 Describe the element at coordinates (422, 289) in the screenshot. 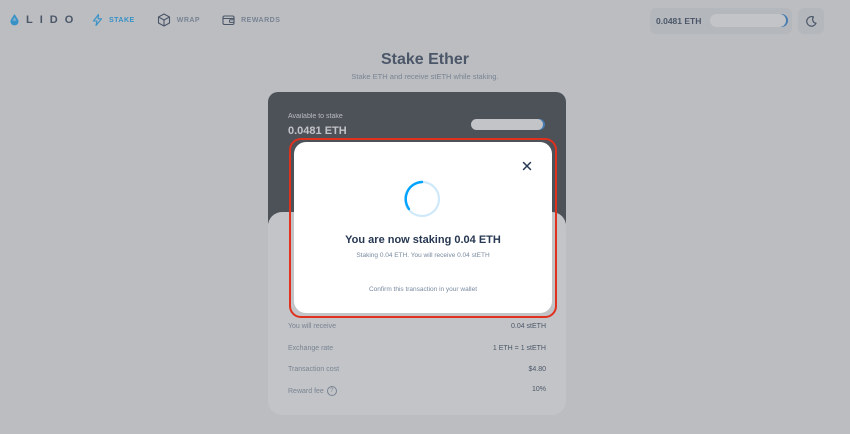

I see `modal-footer-text: Confirm this transaction in your wallet` at that location.